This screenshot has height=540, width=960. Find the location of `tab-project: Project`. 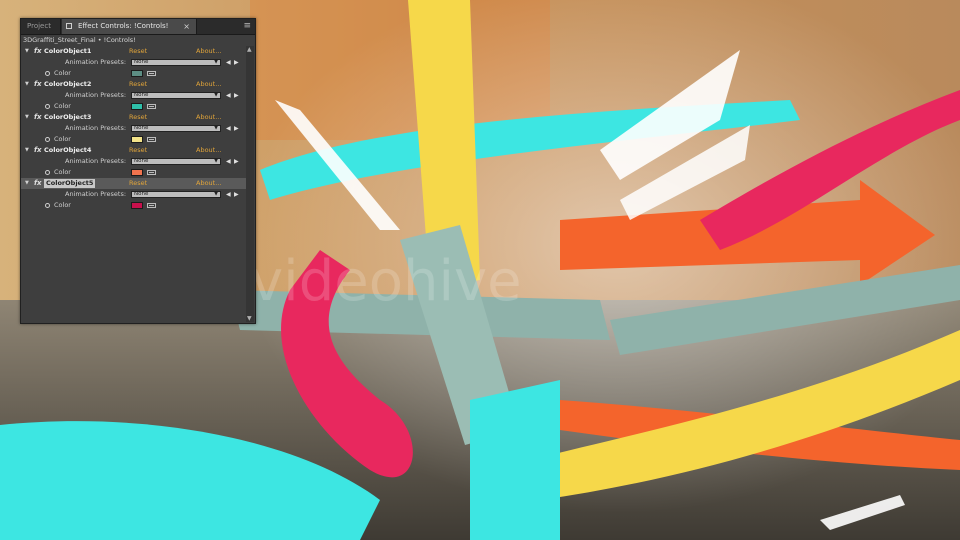

tab-project: Project is located at coordinates (41, 26).